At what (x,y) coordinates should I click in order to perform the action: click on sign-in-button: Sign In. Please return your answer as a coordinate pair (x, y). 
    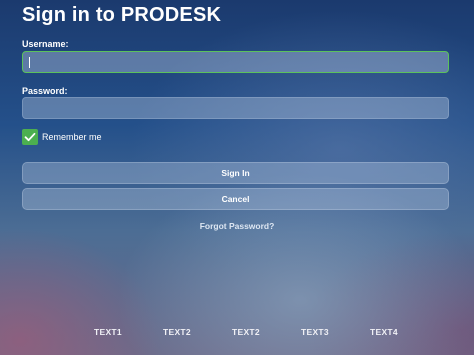
    Looking at the image, I should click on (235, 173).